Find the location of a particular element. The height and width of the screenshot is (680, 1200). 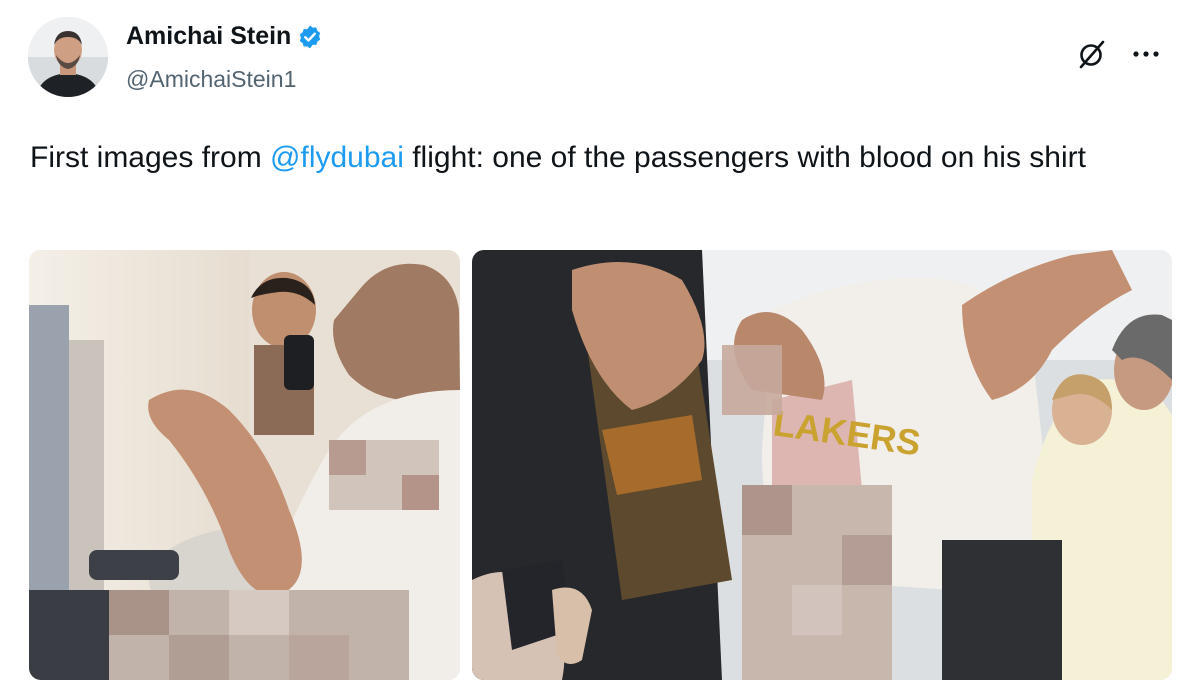

avatar is located at coordinates (68, 57).